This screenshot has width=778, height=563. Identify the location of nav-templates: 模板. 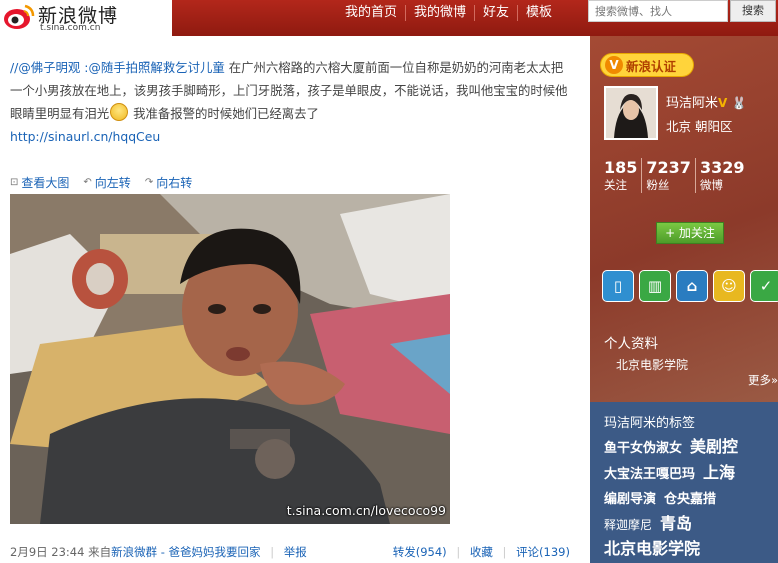
(539, 13).